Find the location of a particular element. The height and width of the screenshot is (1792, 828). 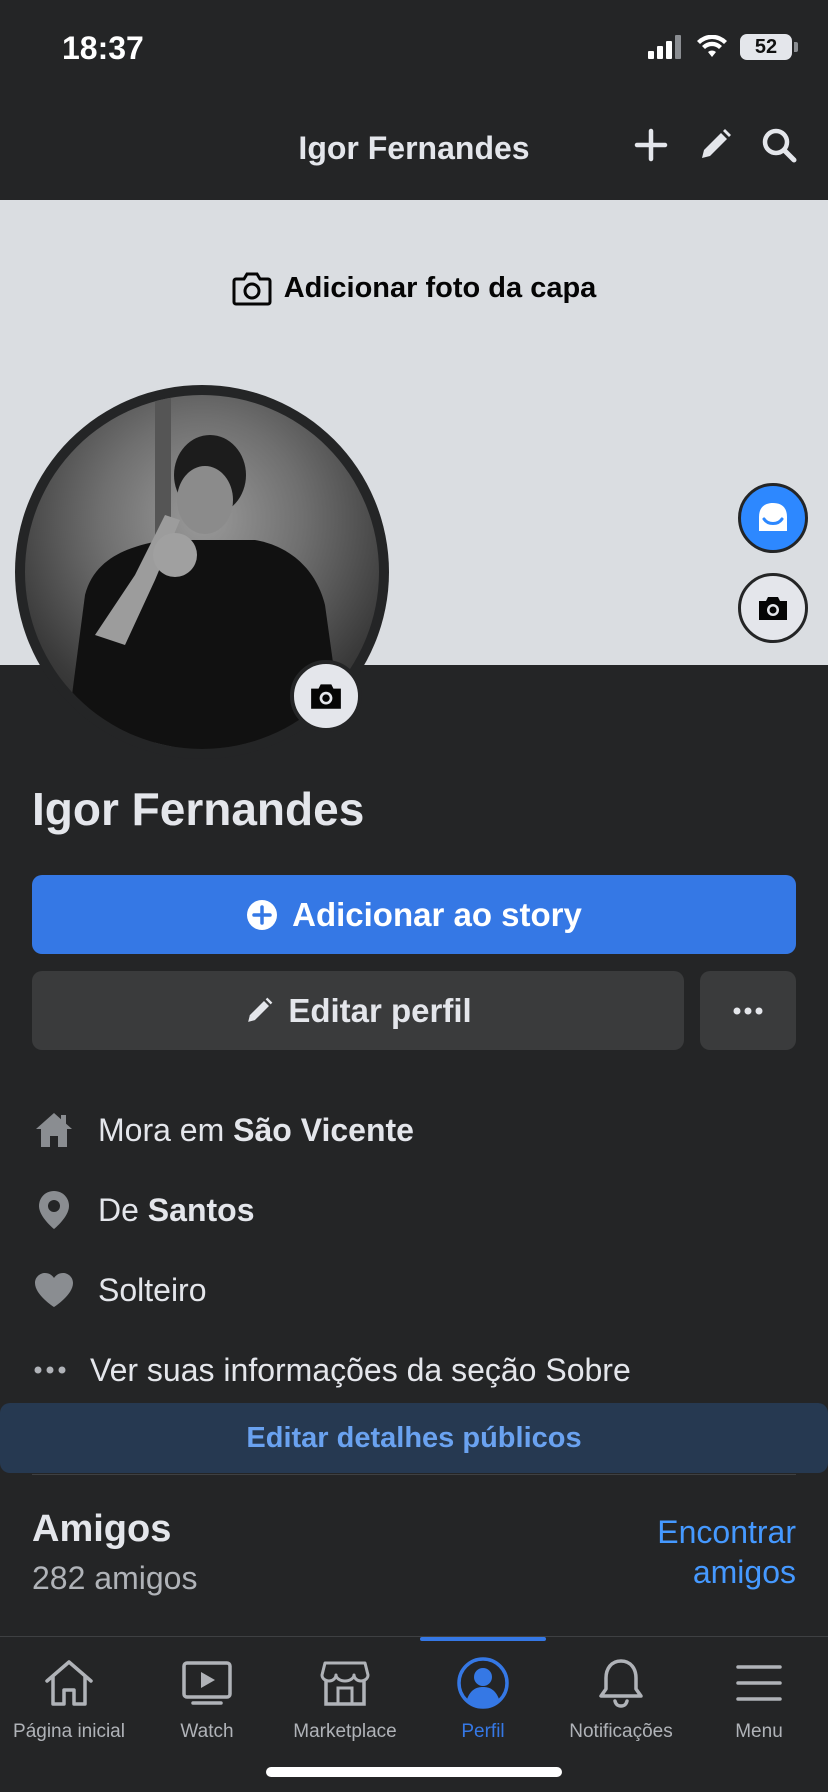

from-city: Santos is located at coordinates (201, 1210).